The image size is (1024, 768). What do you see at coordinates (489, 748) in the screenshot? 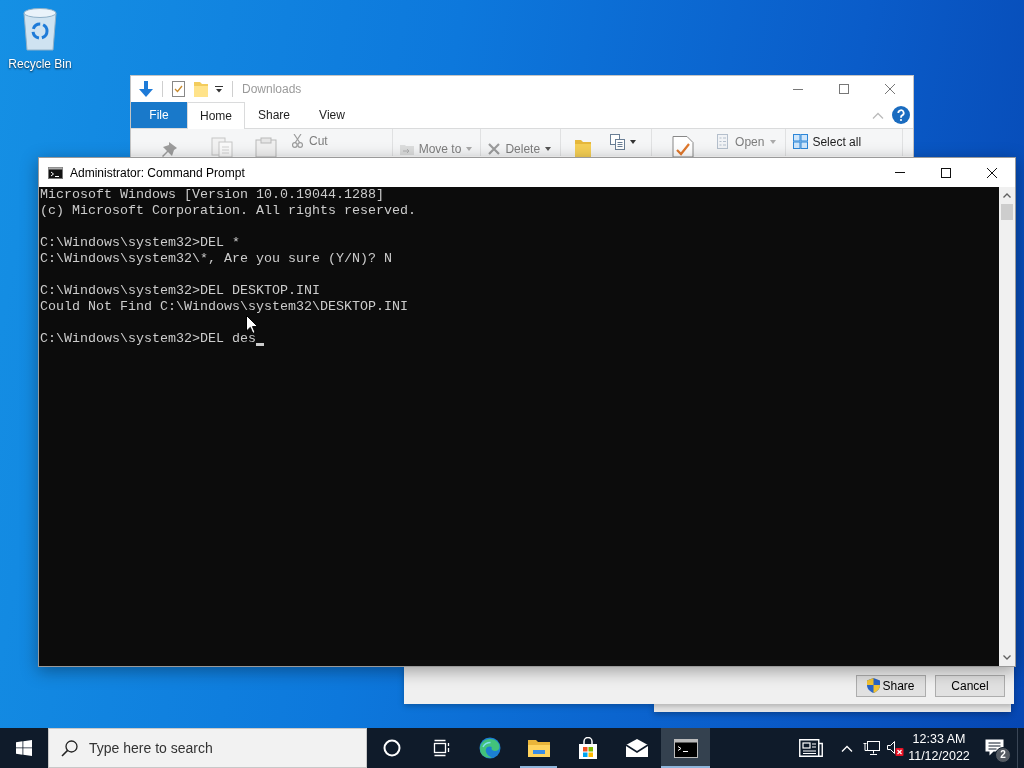
I see `swirl-icon` at bounding box center [489, 748].